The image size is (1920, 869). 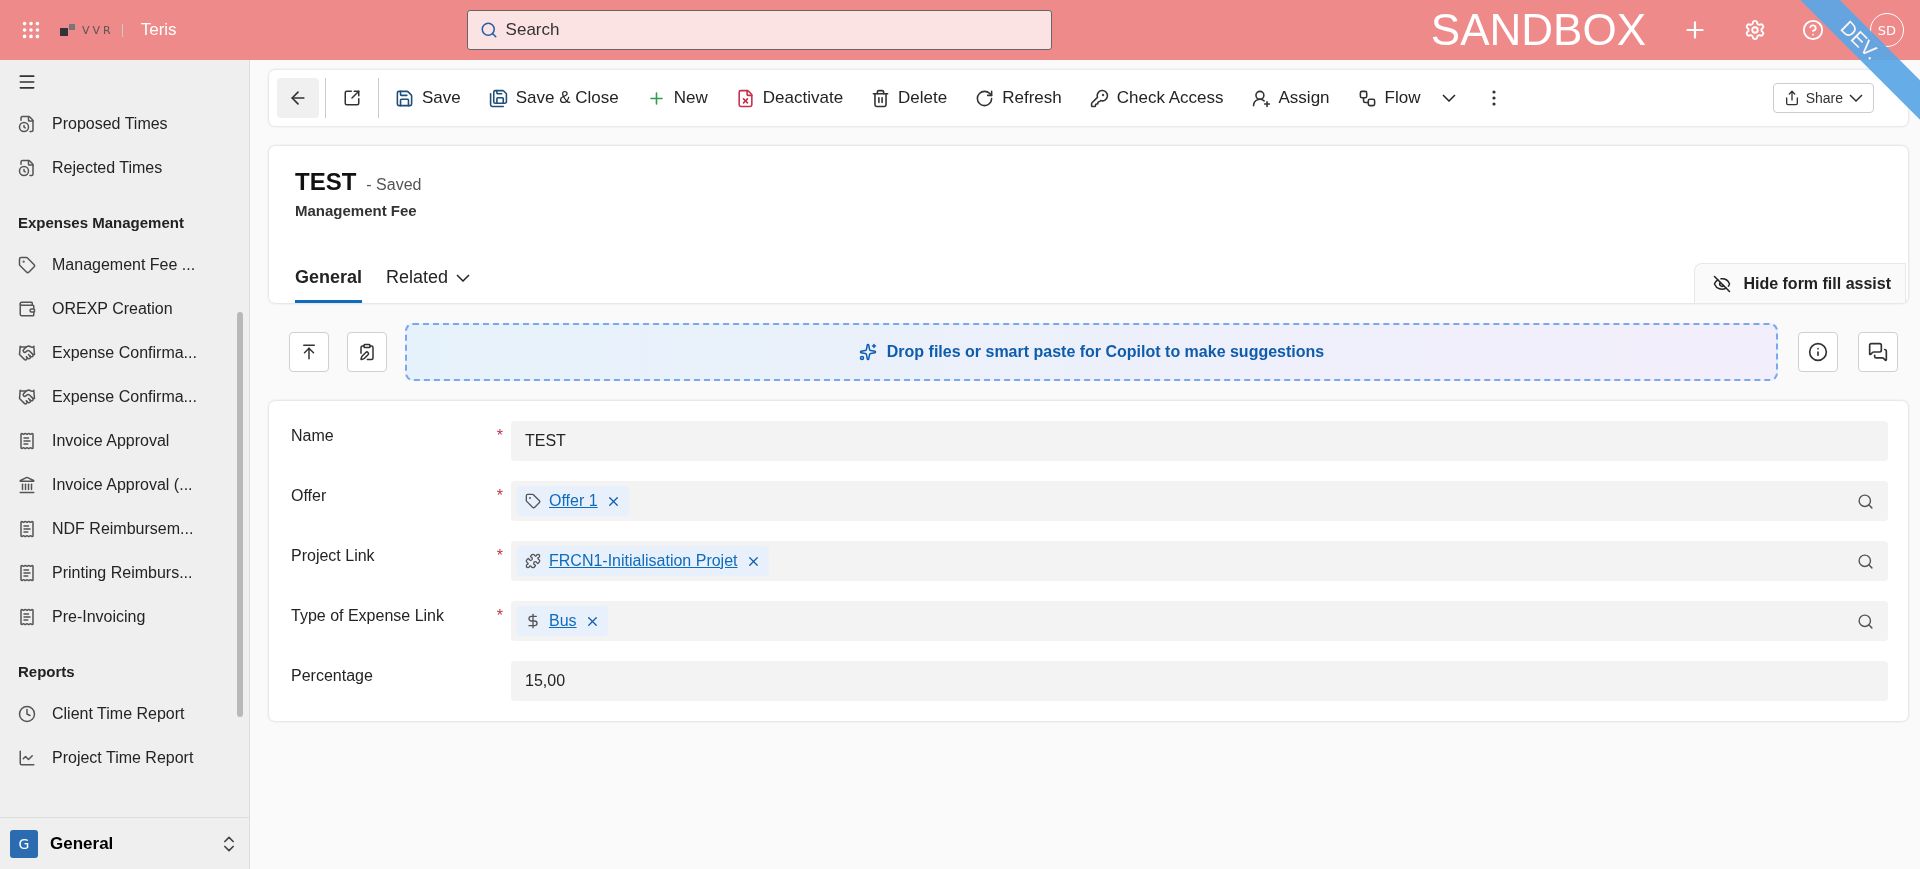 What do you see at coordinates (677, 98) in the screenshot?
I see `command-button: New` at bounding box center [677, 98].